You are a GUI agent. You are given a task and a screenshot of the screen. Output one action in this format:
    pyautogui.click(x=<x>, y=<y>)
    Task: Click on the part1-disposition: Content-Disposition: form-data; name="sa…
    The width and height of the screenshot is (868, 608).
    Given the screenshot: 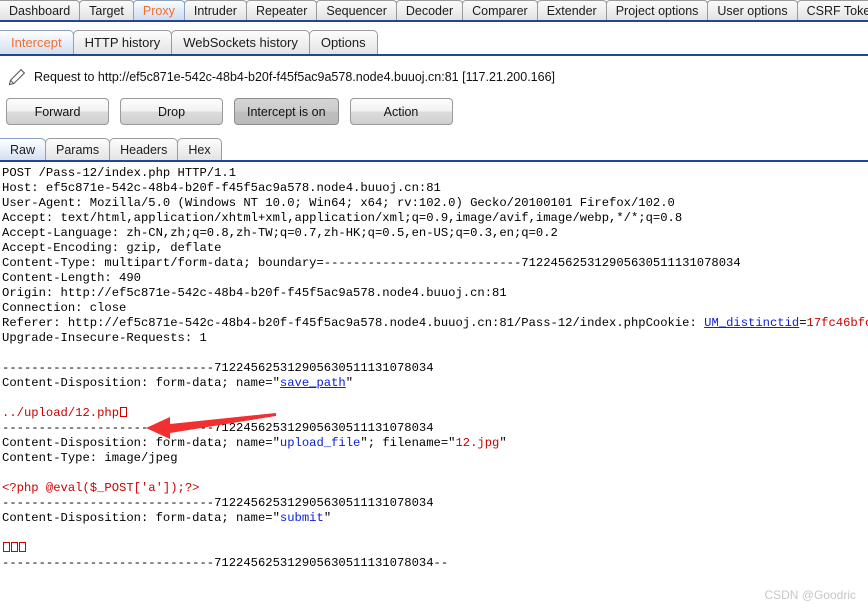 What is the action you would take?
    pyautogui.click(x=177, y=383)
    